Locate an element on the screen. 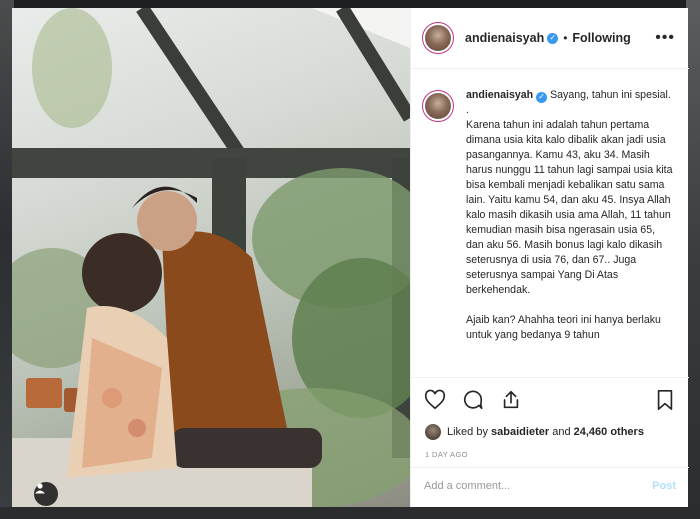 This screenshot has height=519, width=700. caption-avatar is located at coordinates (438, 106).